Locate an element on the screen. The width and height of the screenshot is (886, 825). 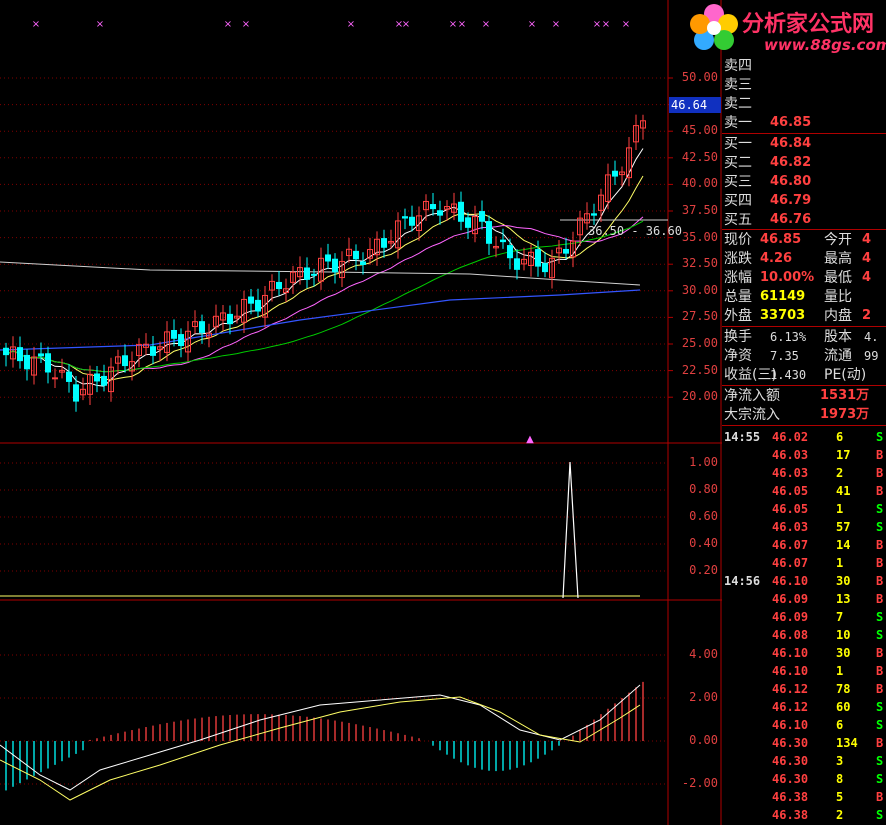
macd-tick-label: 4.00 is located at coordinates (703, 654).